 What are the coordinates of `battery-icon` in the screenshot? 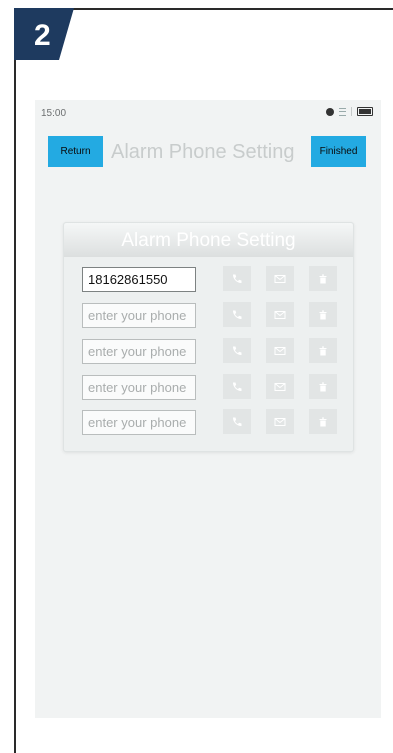 It's located at (365, 111).